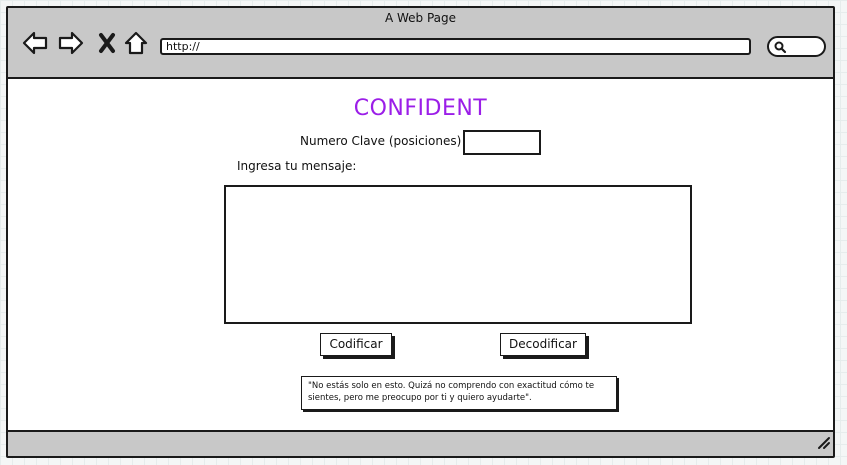 Image resolution: width=847 pixels, height=465 pixels. Describe the element at coordinates (420, 108) in the screenshot. I see `page-title: CONFIDENT` at that location.